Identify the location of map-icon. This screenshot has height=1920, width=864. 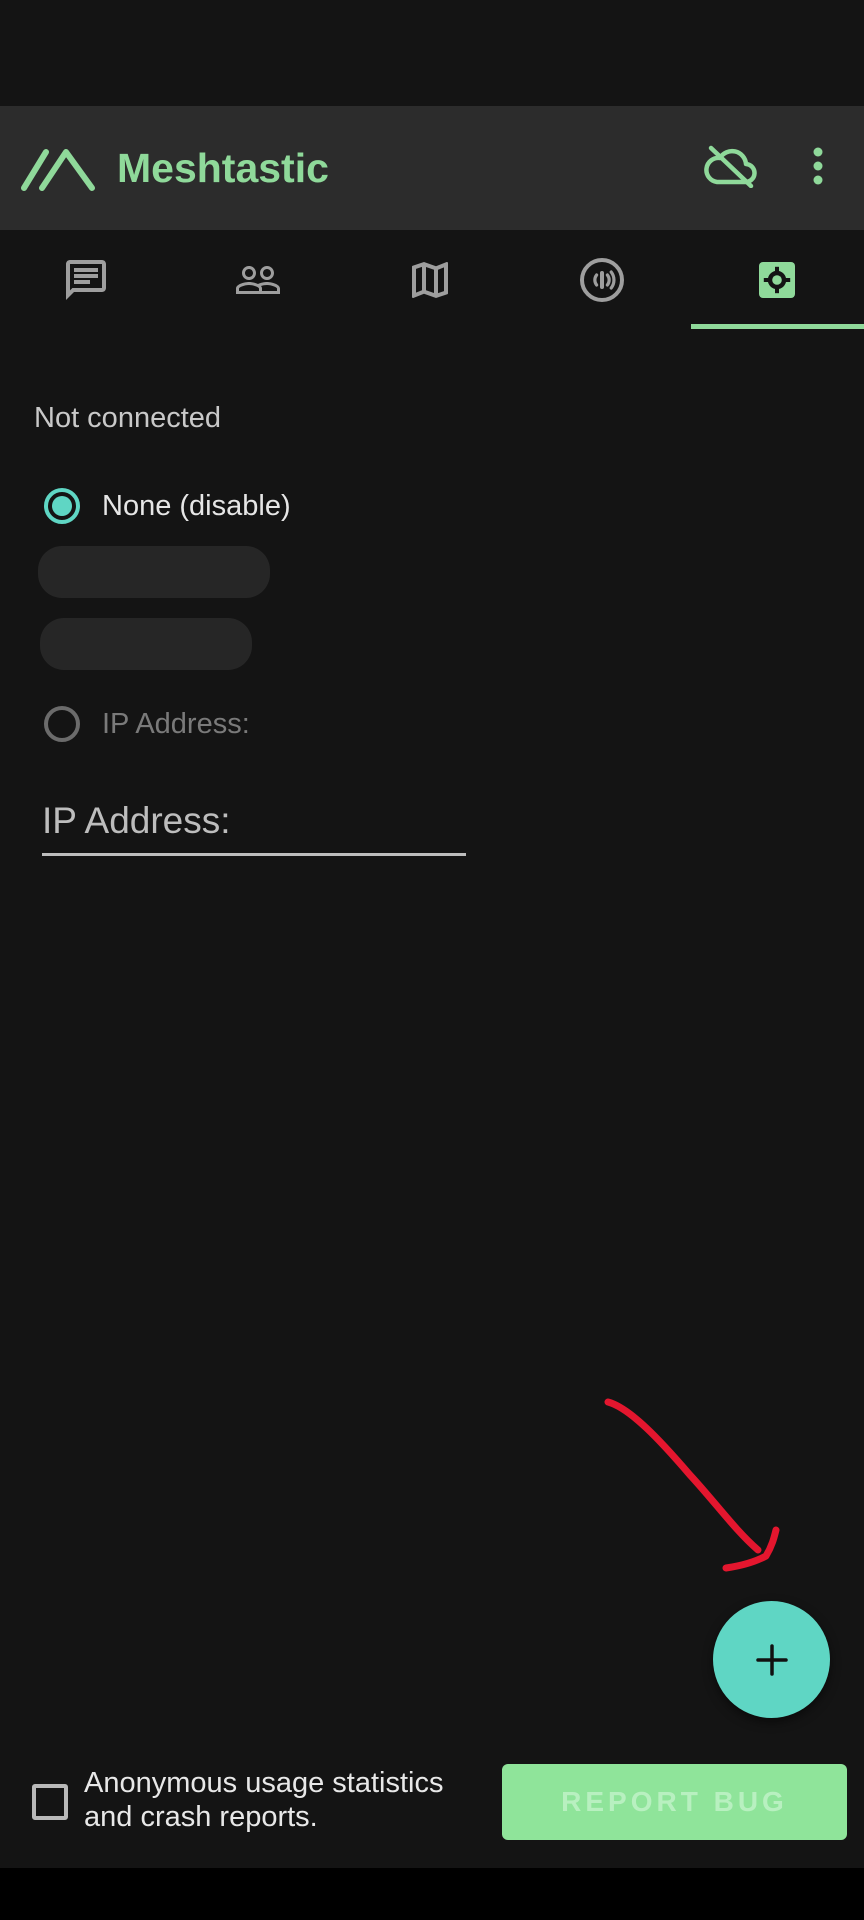
(430, 280).